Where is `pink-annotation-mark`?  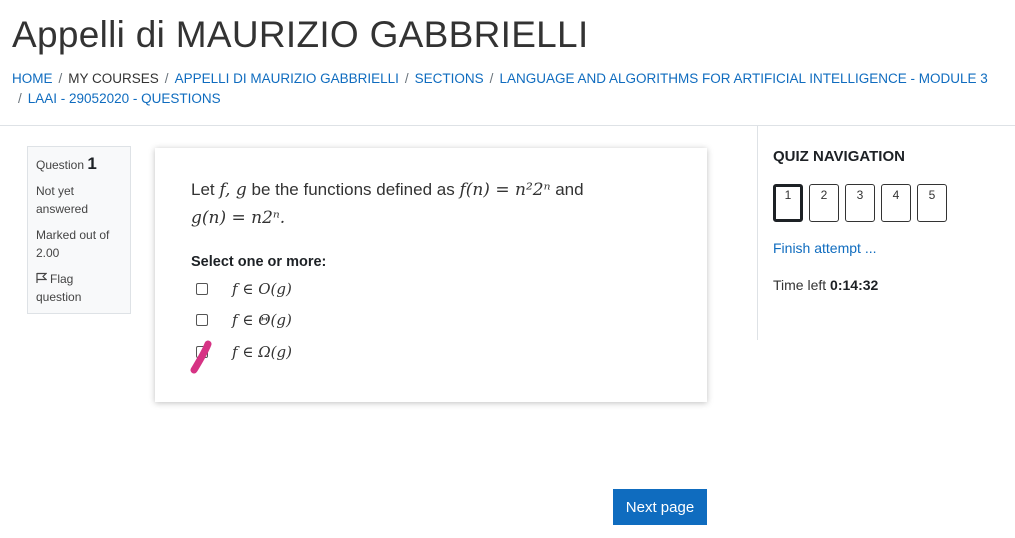
pink-annotation-mark is located at coordinates (201, 357).